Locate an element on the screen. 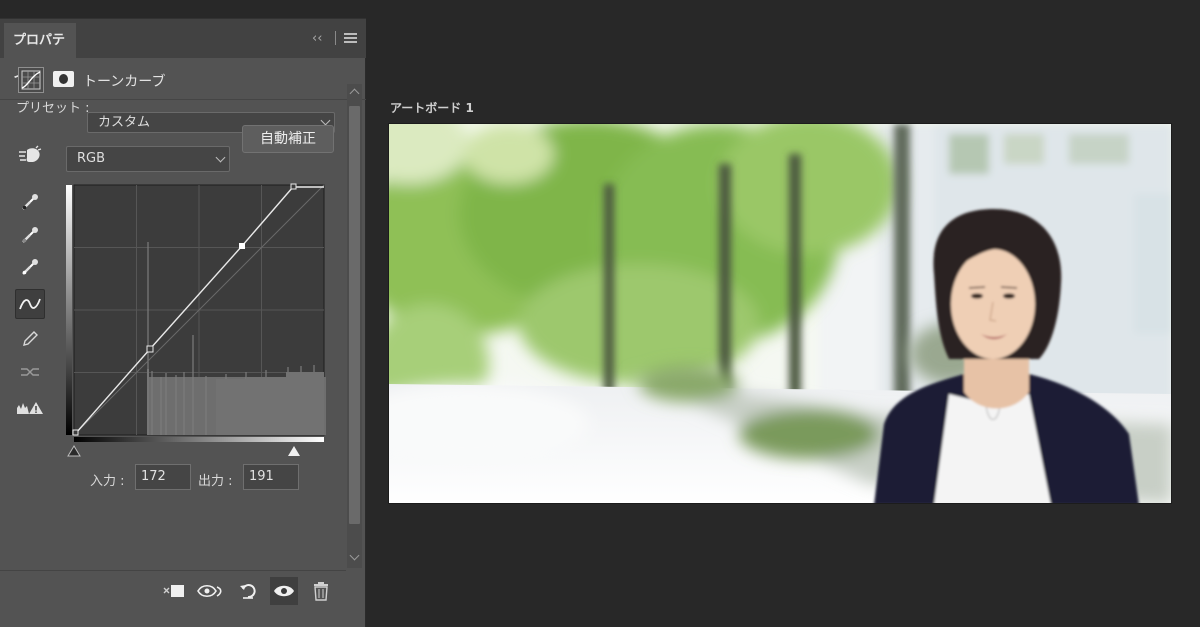 The image size is (1200, 627). panel-footer is located at coordinates (173, 589).